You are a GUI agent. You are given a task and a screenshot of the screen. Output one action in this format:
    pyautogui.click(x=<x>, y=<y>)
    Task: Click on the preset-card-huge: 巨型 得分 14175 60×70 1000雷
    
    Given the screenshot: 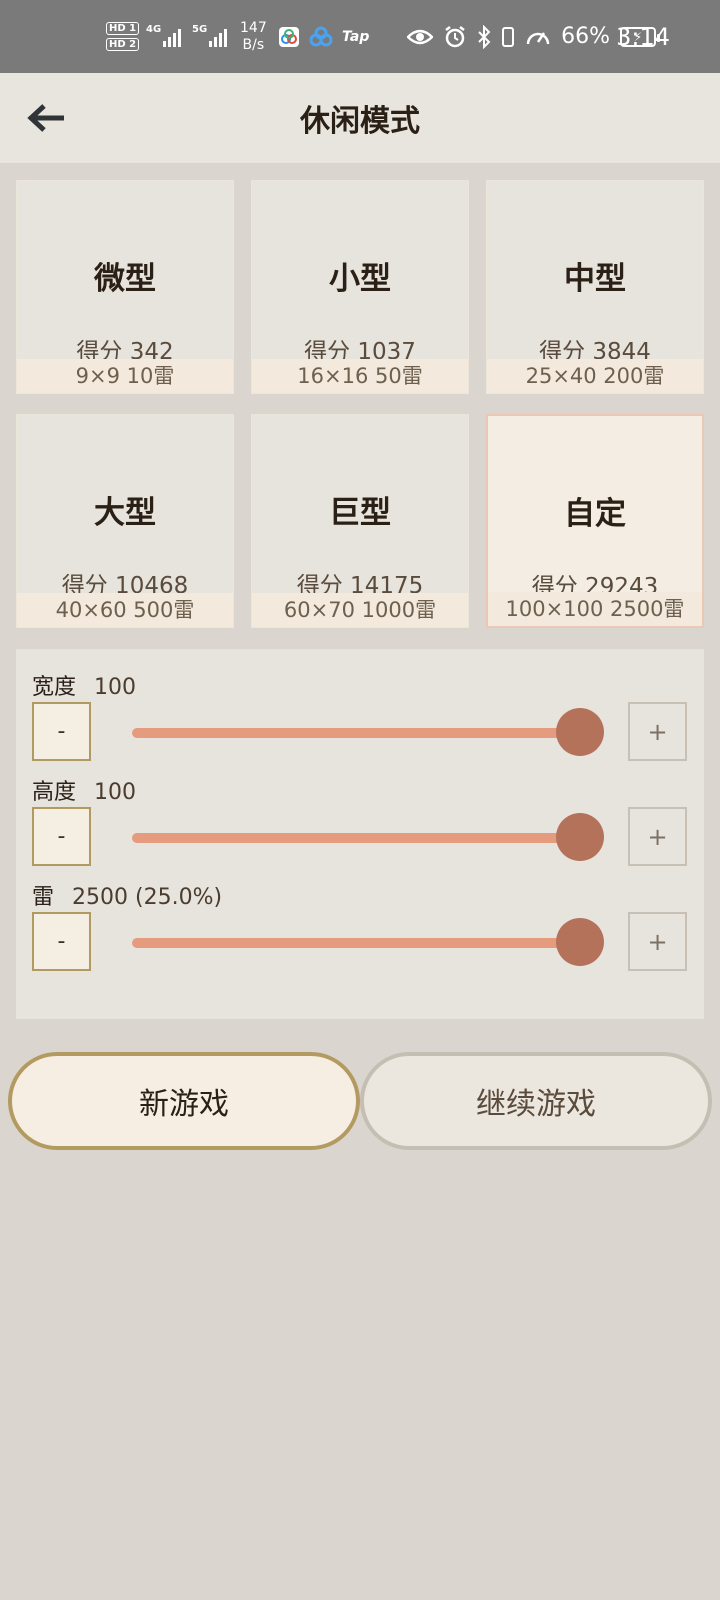 What is the action you would take?
    pyautogui.click(x=360, y=521)
    